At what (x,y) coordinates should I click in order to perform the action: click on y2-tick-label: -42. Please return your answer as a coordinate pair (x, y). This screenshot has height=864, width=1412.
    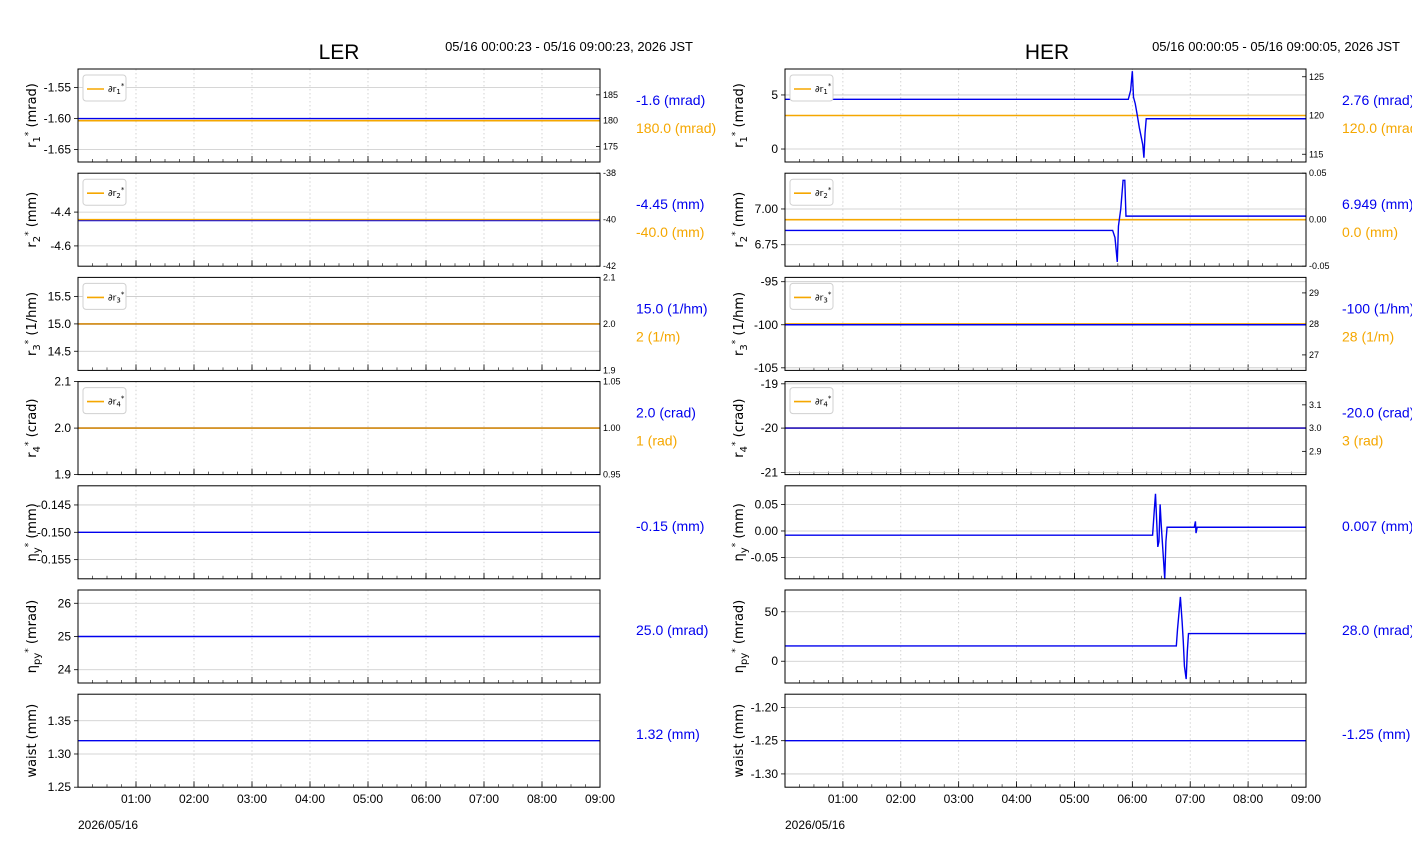
    Looking at the image, I should click on (609, 266).